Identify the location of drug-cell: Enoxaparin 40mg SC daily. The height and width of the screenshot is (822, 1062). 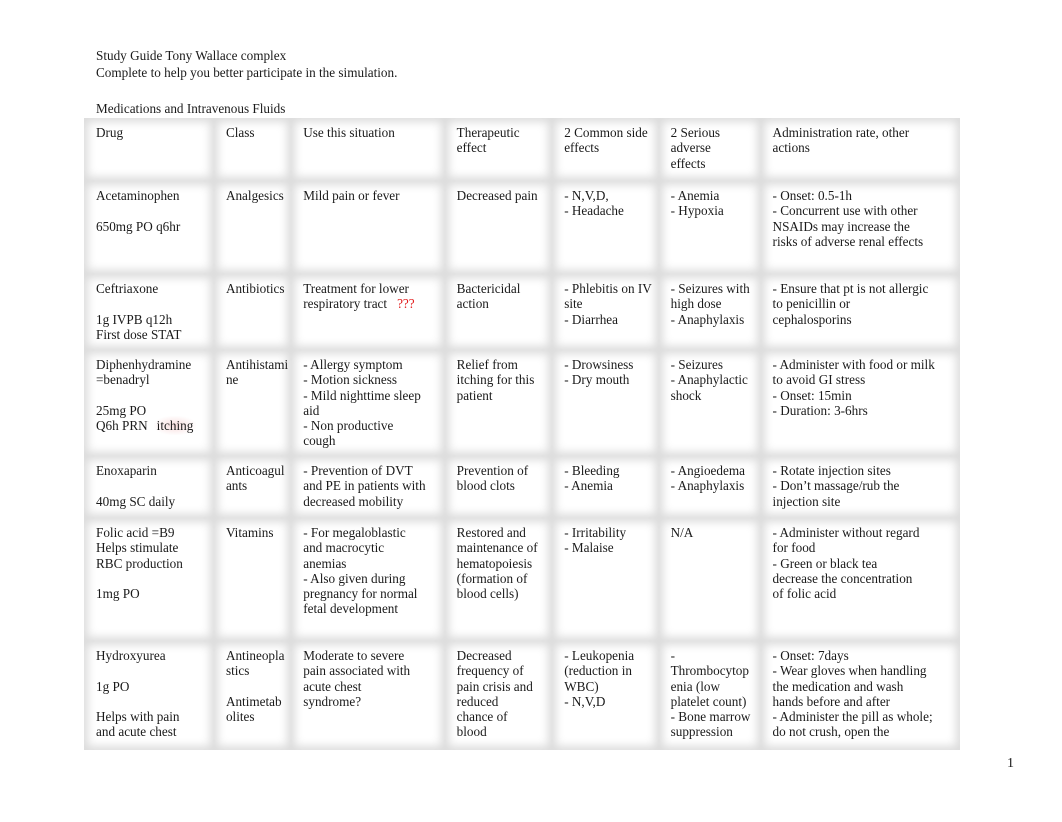
(149, 487).